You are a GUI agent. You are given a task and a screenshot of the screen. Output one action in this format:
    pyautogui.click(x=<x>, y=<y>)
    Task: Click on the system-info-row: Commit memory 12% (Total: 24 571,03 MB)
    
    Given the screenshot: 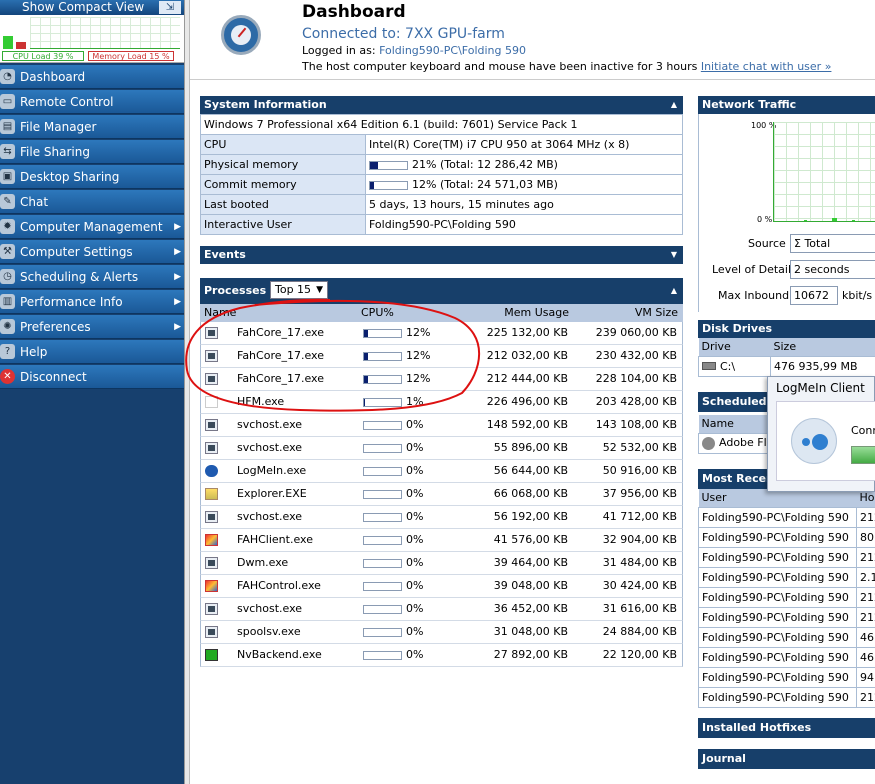 What is the action you would take?
    pyautogui.click(x=441, y=184)
    